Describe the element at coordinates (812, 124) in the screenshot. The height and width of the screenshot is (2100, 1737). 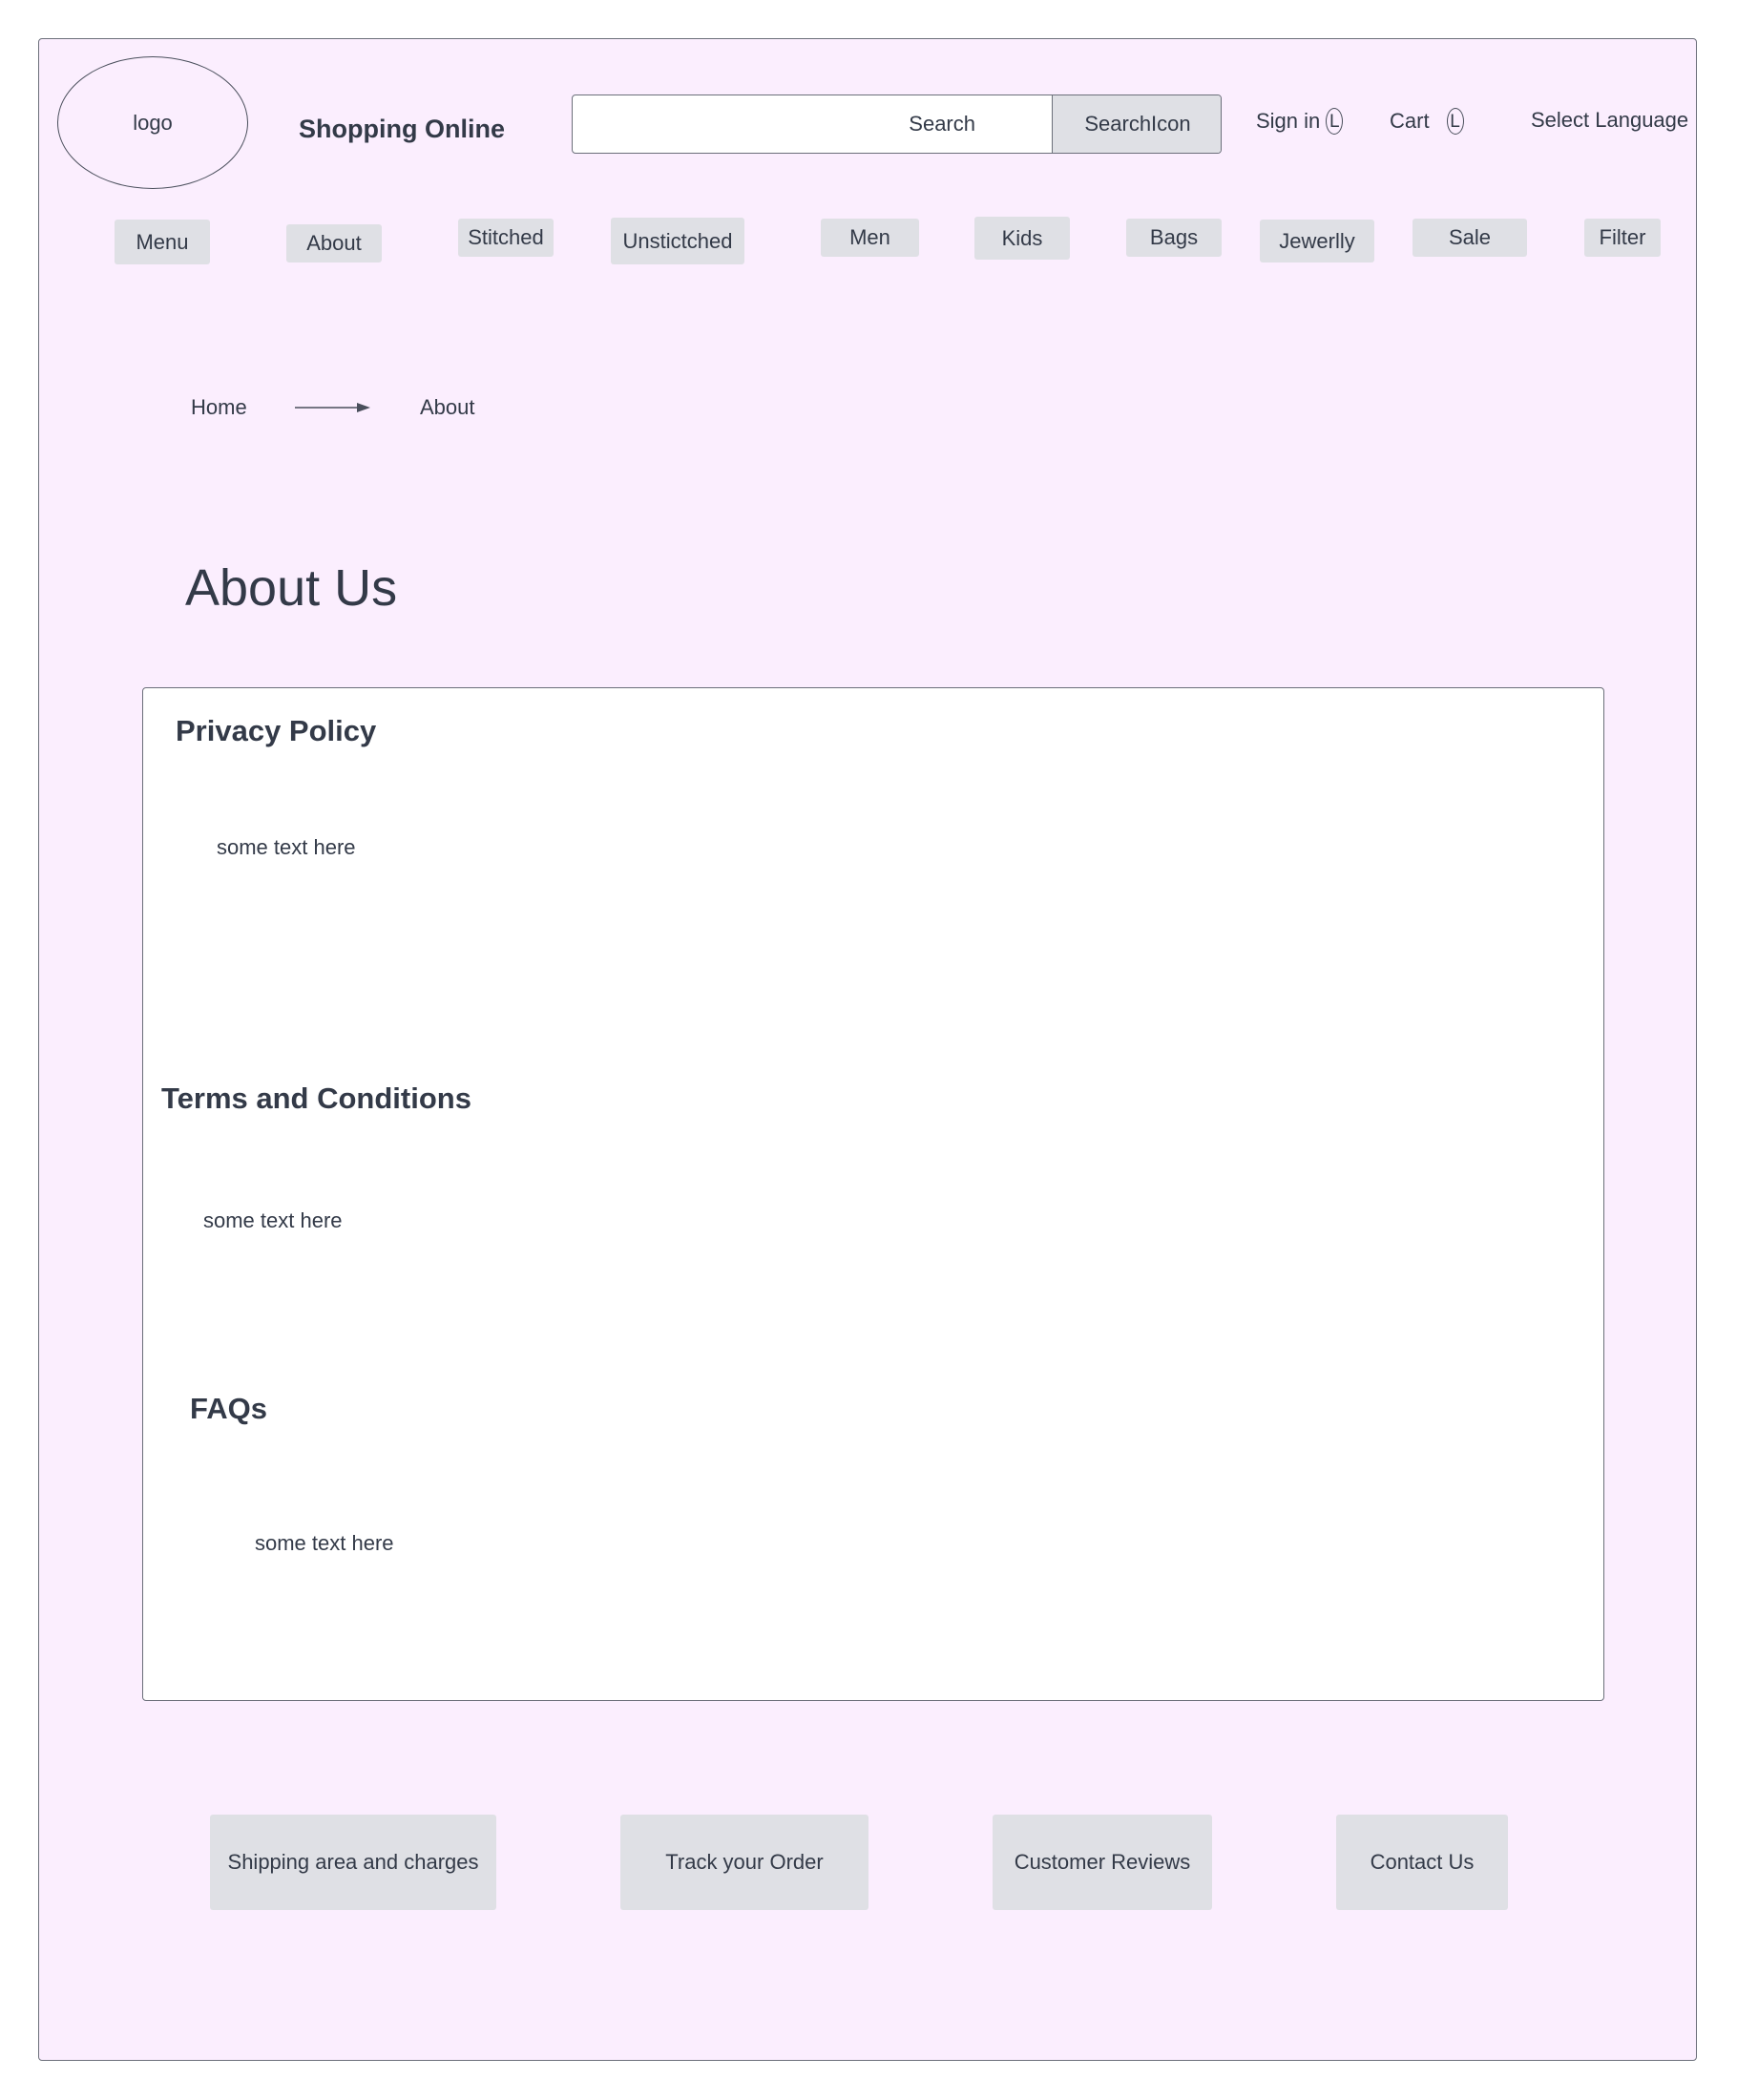
I see `search-input` at that location.